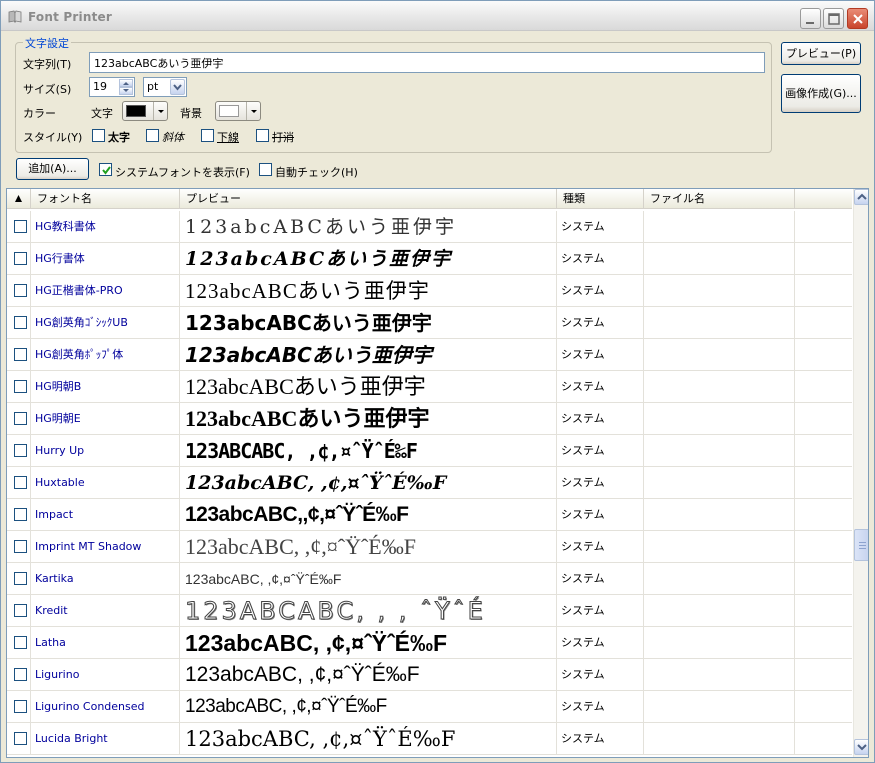  Describe the element at coordinates (821, 53) in the screenshot. I see `preview-button: プレビュー(P)` at that location.